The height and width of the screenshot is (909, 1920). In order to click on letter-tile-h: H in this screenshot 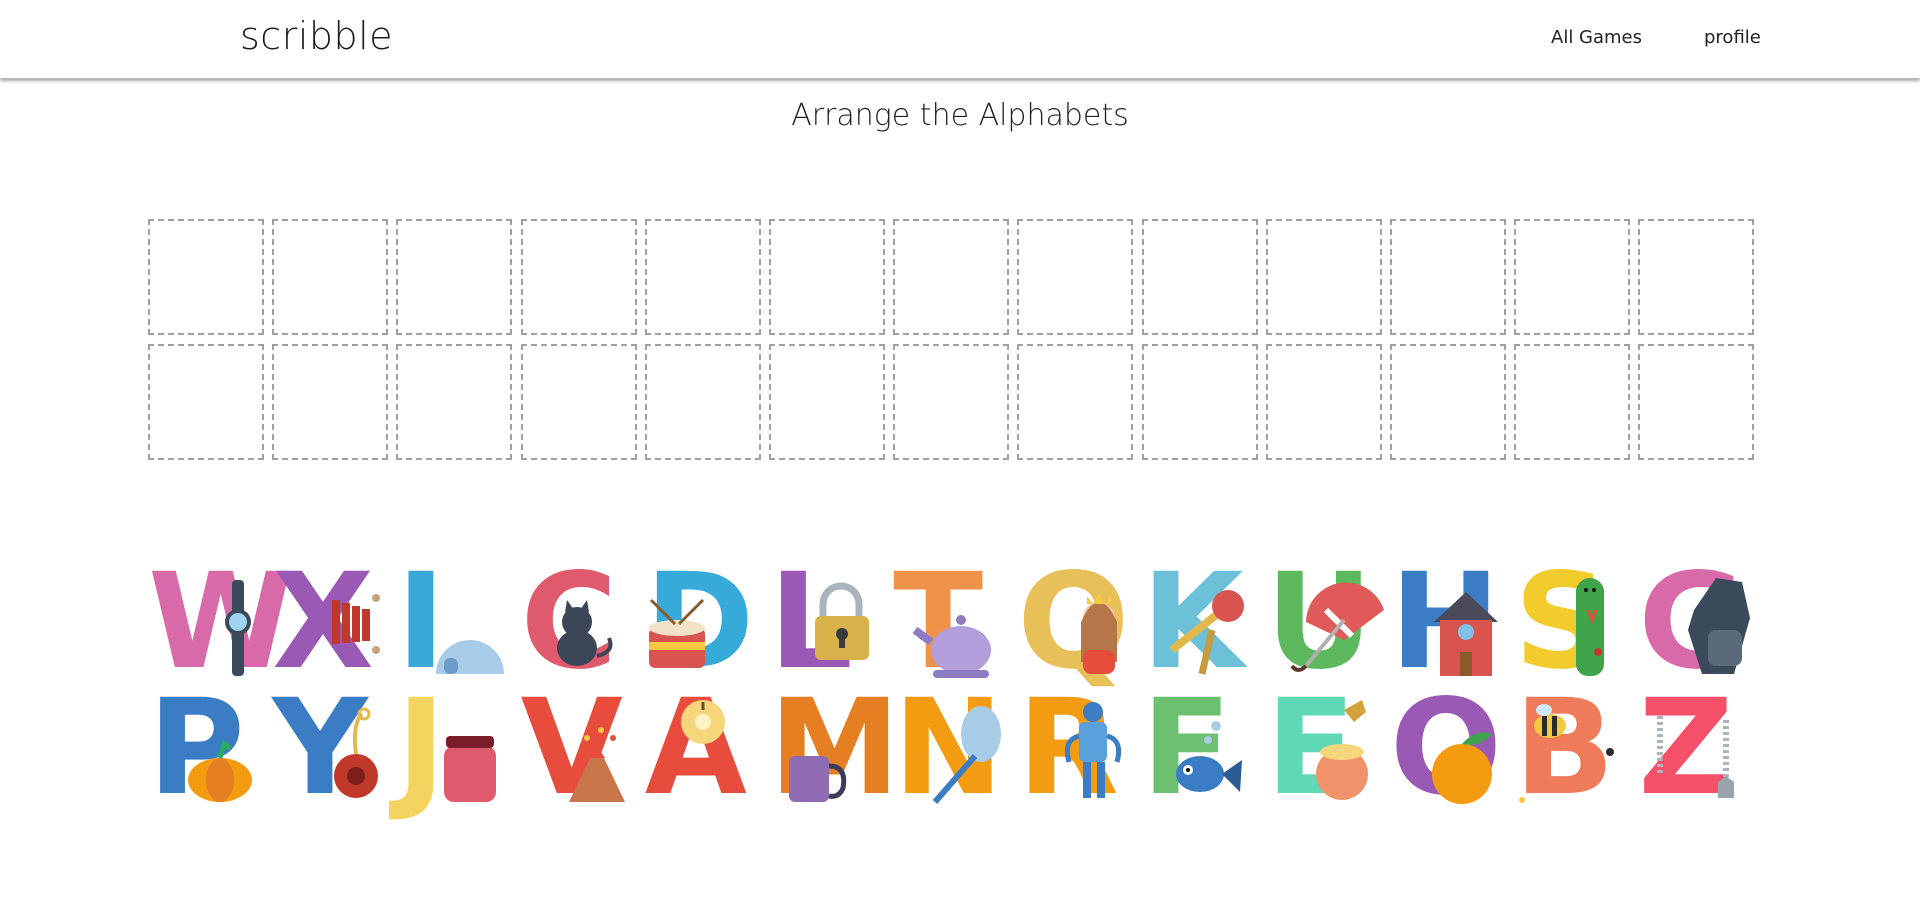, I will do `click(1448, 622)`.